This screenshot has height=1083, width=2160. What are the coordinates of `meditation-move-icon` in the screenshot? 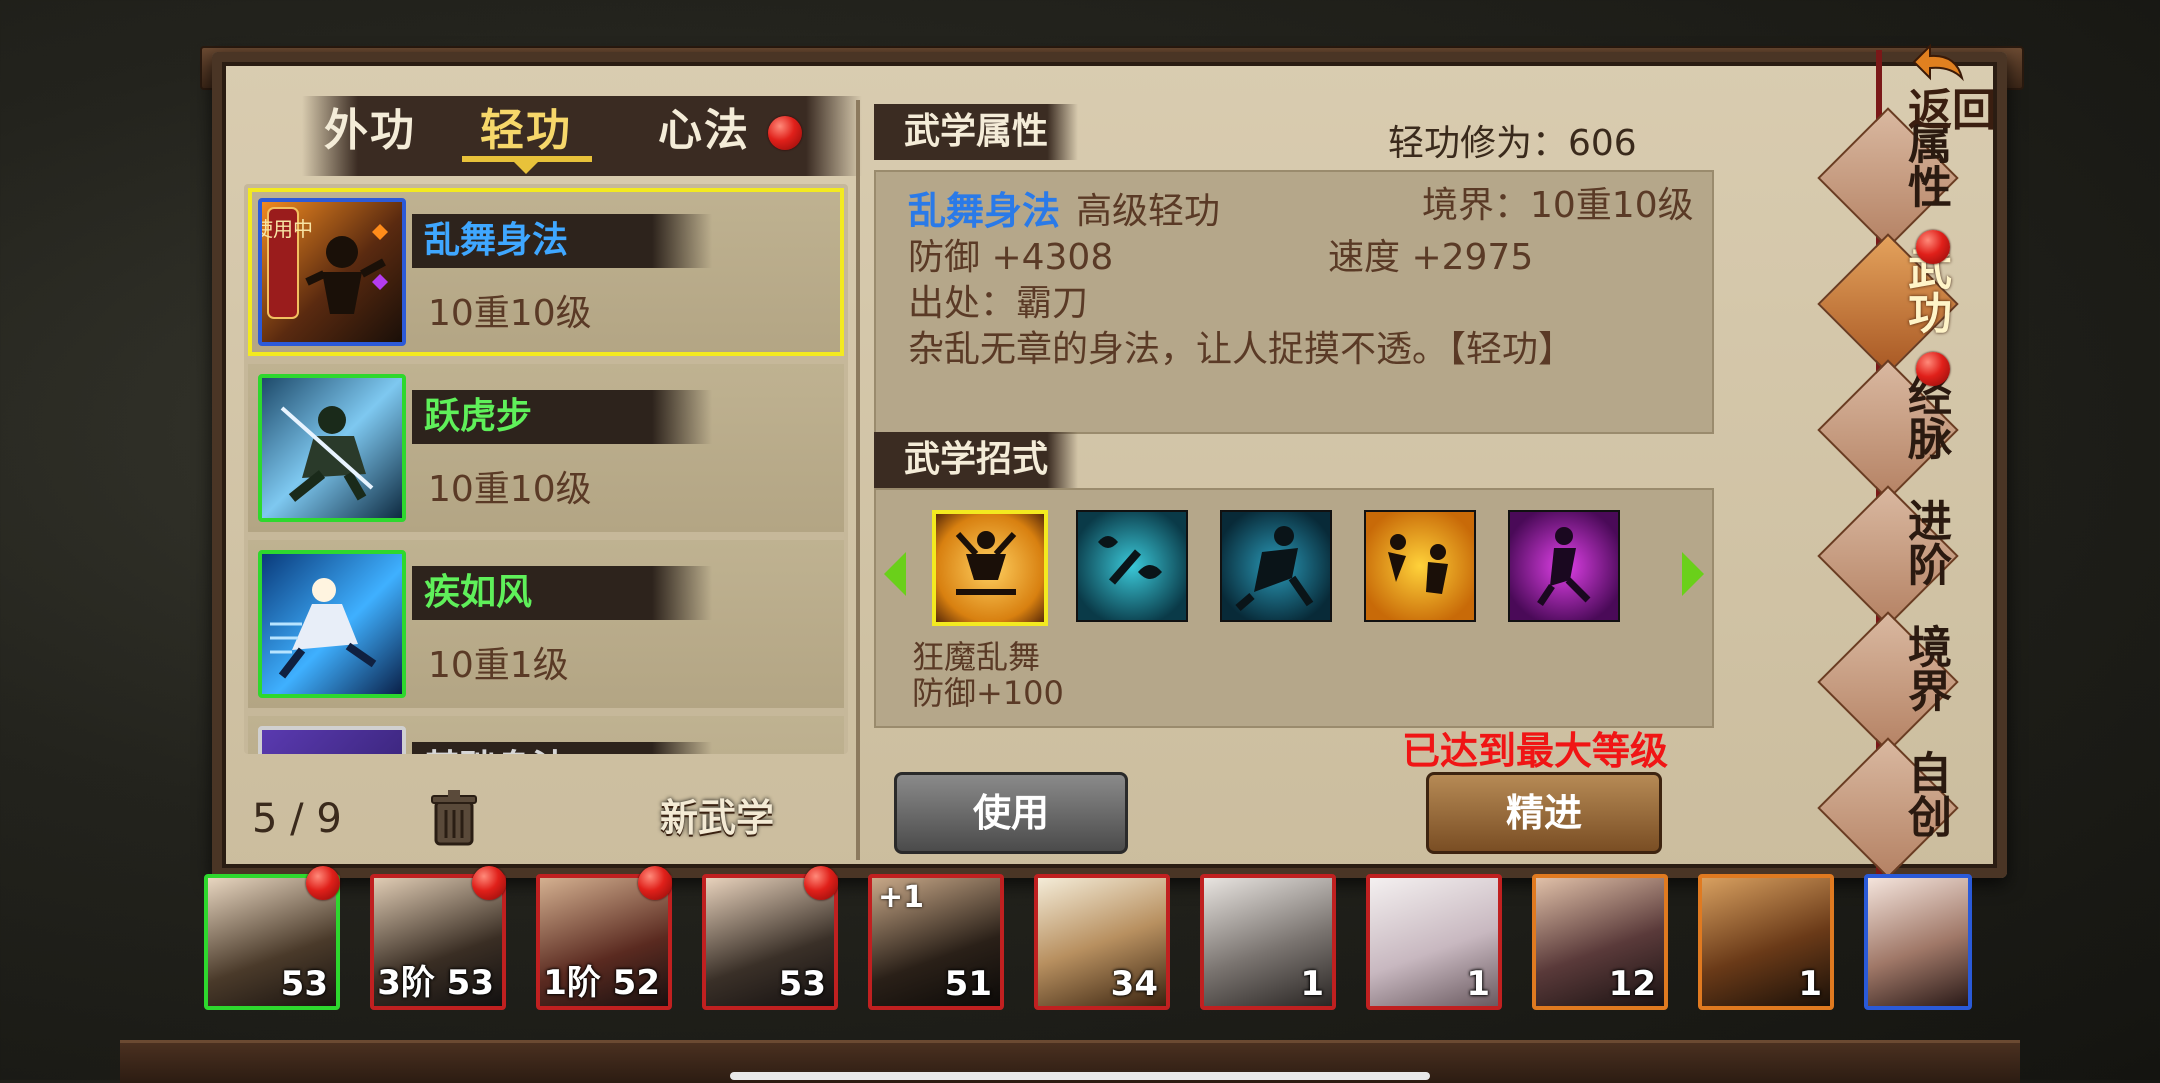 It's located at (990, 568).